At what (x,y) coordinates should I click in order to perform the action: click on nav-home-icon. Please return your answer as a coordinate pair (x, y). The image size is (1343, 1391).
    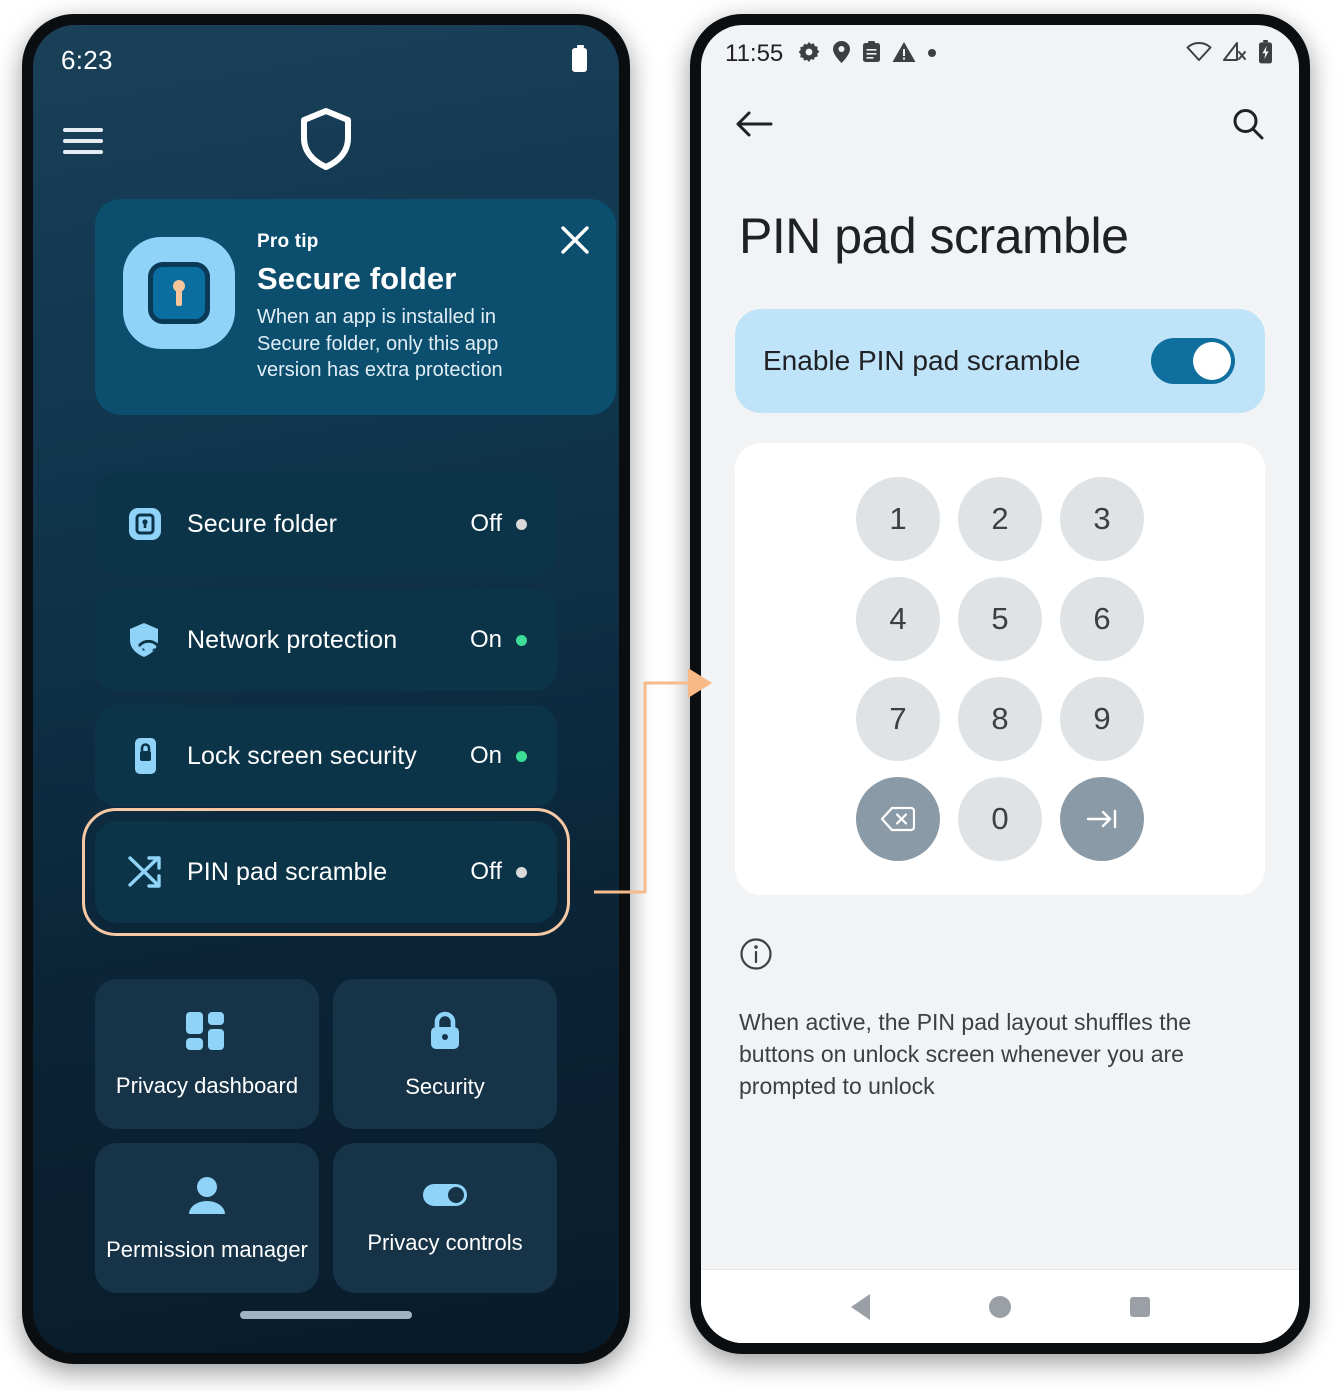
    Looking at the image, I should click on (999, 1306).